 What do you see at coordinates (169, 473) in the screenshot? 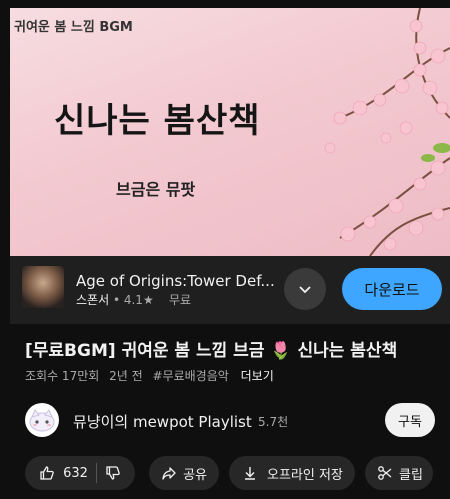
I see `share-icon` at bounding box center [169, 473].